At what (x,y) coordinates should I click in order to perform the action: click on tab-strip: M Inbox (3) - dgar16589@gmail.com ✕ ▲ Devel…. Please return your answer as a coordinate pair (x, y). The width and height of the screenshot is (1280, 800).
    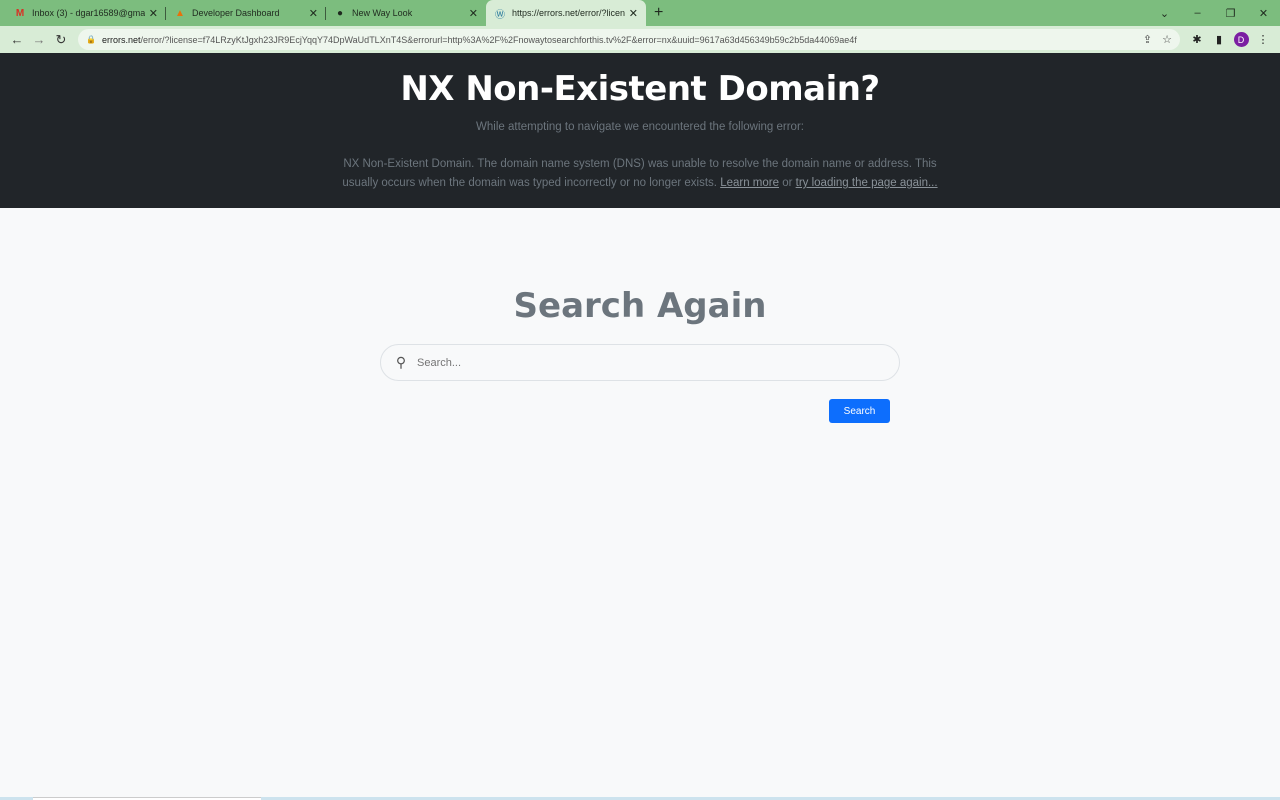
    Looking at the image, I should click on (640, 13).